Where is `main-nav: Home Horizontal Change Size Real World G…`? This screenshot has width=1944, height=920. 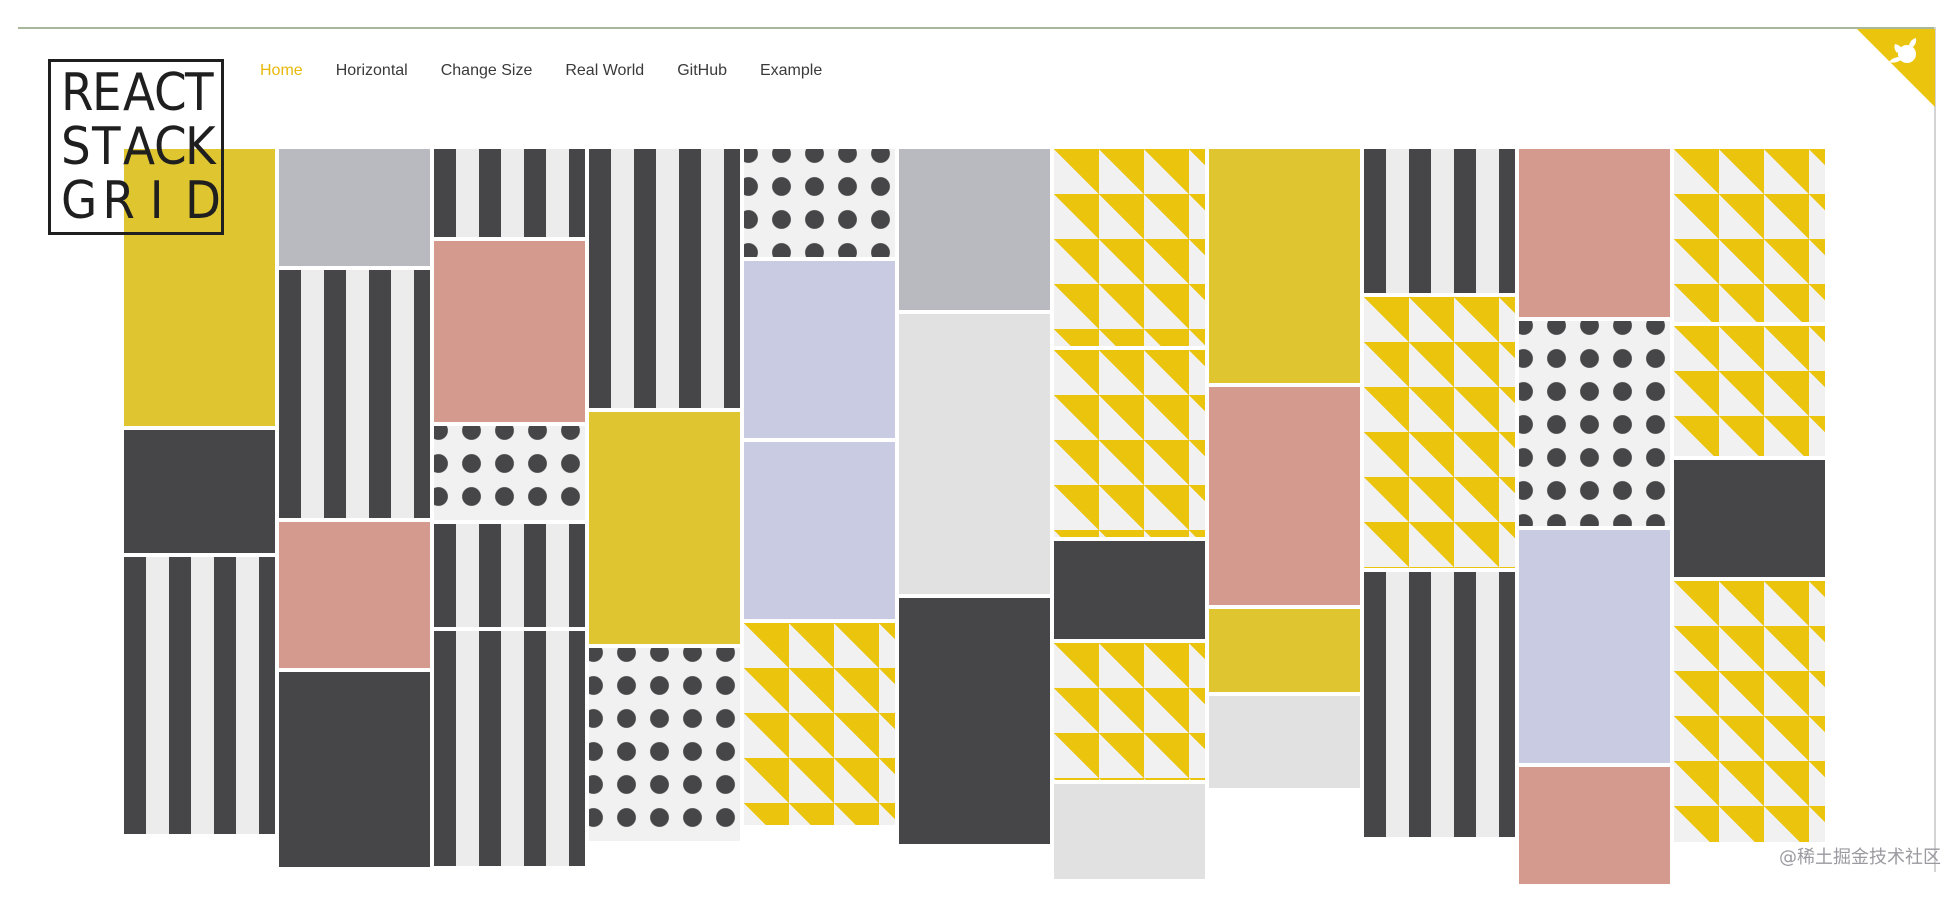 main-nav: Home Horizontal Change Size Real World G… is located at coordinates (557, 71).